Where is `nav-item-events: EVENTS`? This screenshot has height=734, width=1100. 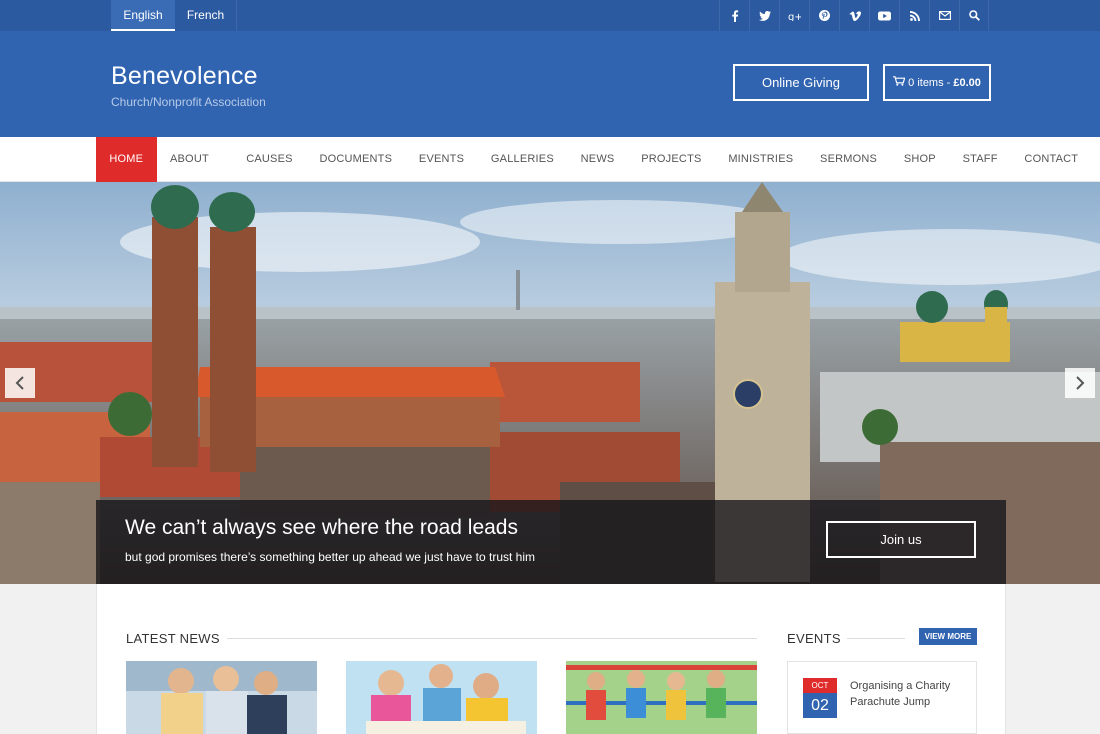
nav-item-events: EVENTS is located at coordinates (442, 159).